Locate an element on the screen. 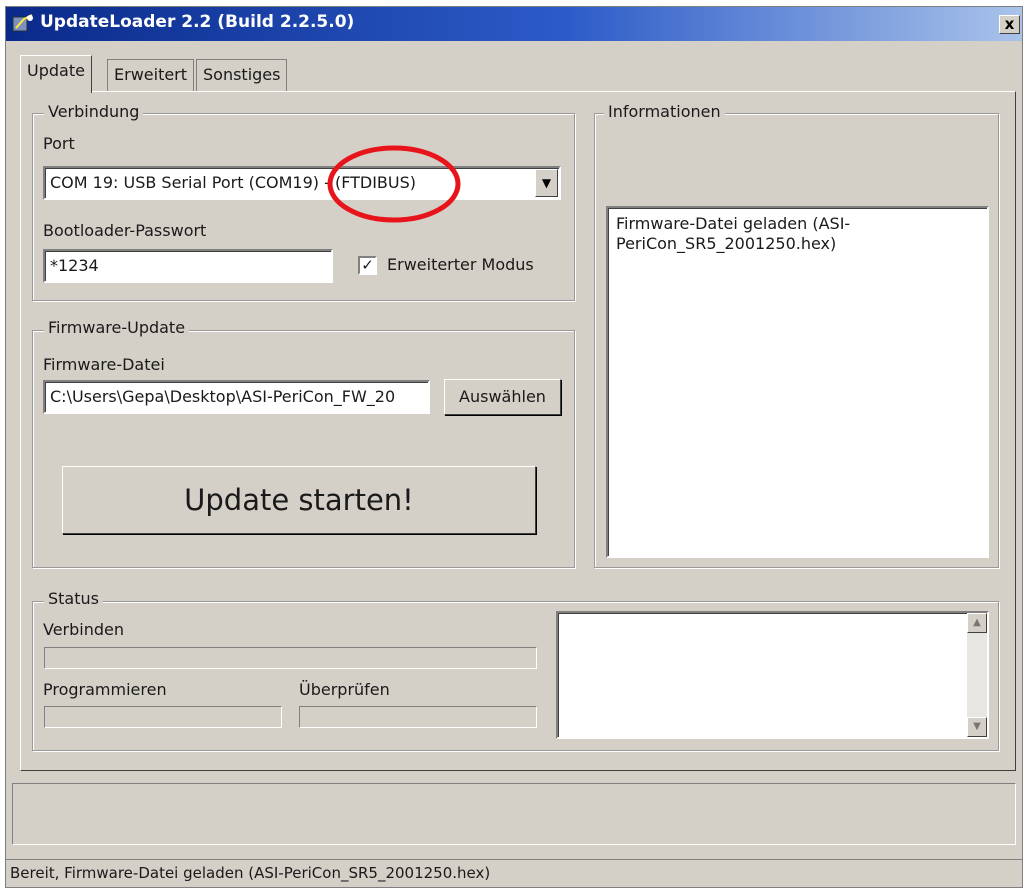 The height and width of the screenshot is (896, 1028). tab-erweitert: Erweitert is located at coordinates (151, 75).